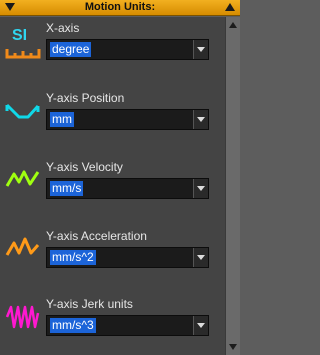 The width and height of the screenshot is (320, 355). I want to click on yaxis-velocity-label: Y-axis Velocity, so click(84, 167).